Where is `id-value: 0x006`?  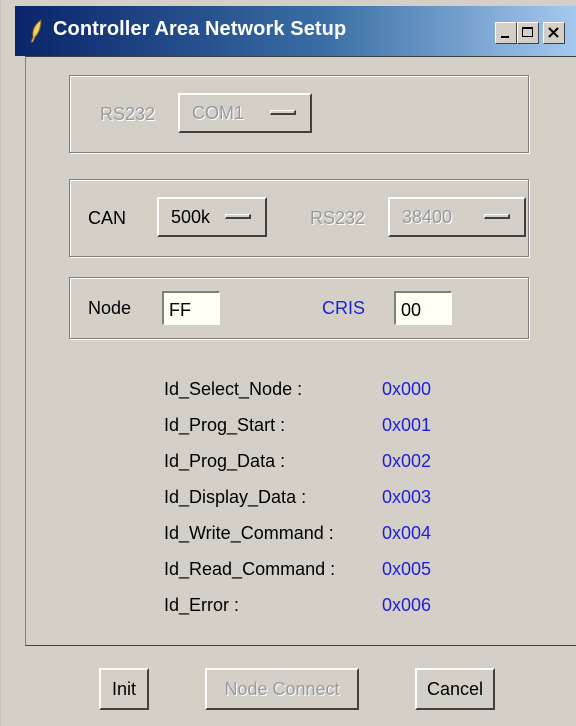
id-value: 0x006 is located at coordinates (407, 605).